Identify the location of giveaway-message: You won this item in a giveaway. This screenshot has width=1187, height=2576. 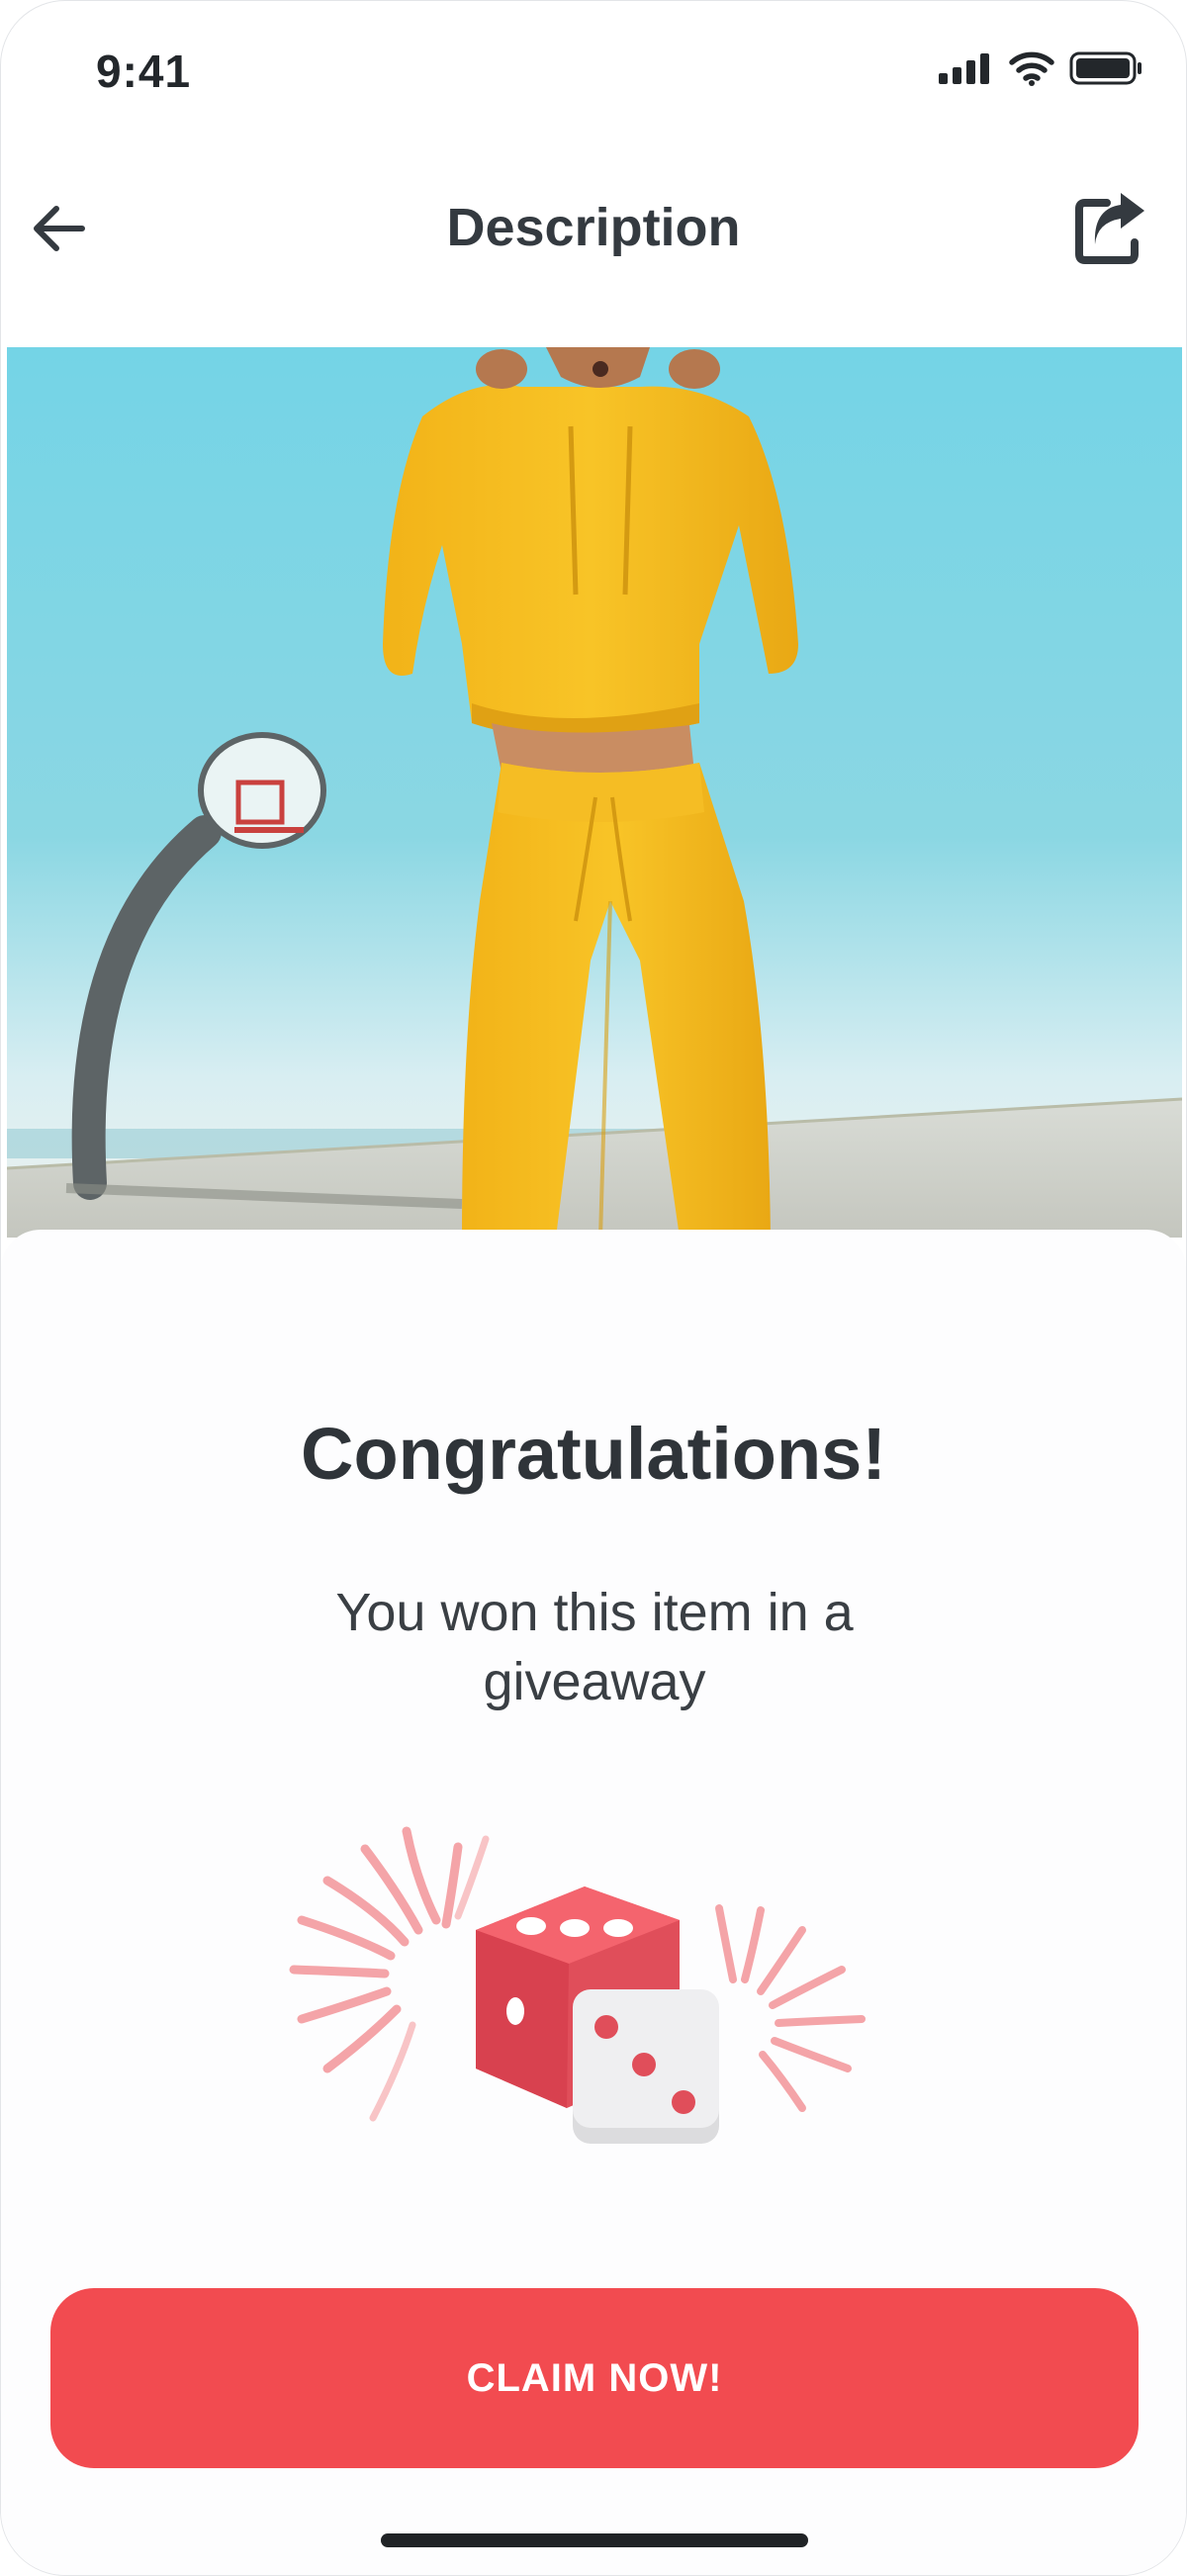
(594, 1647).